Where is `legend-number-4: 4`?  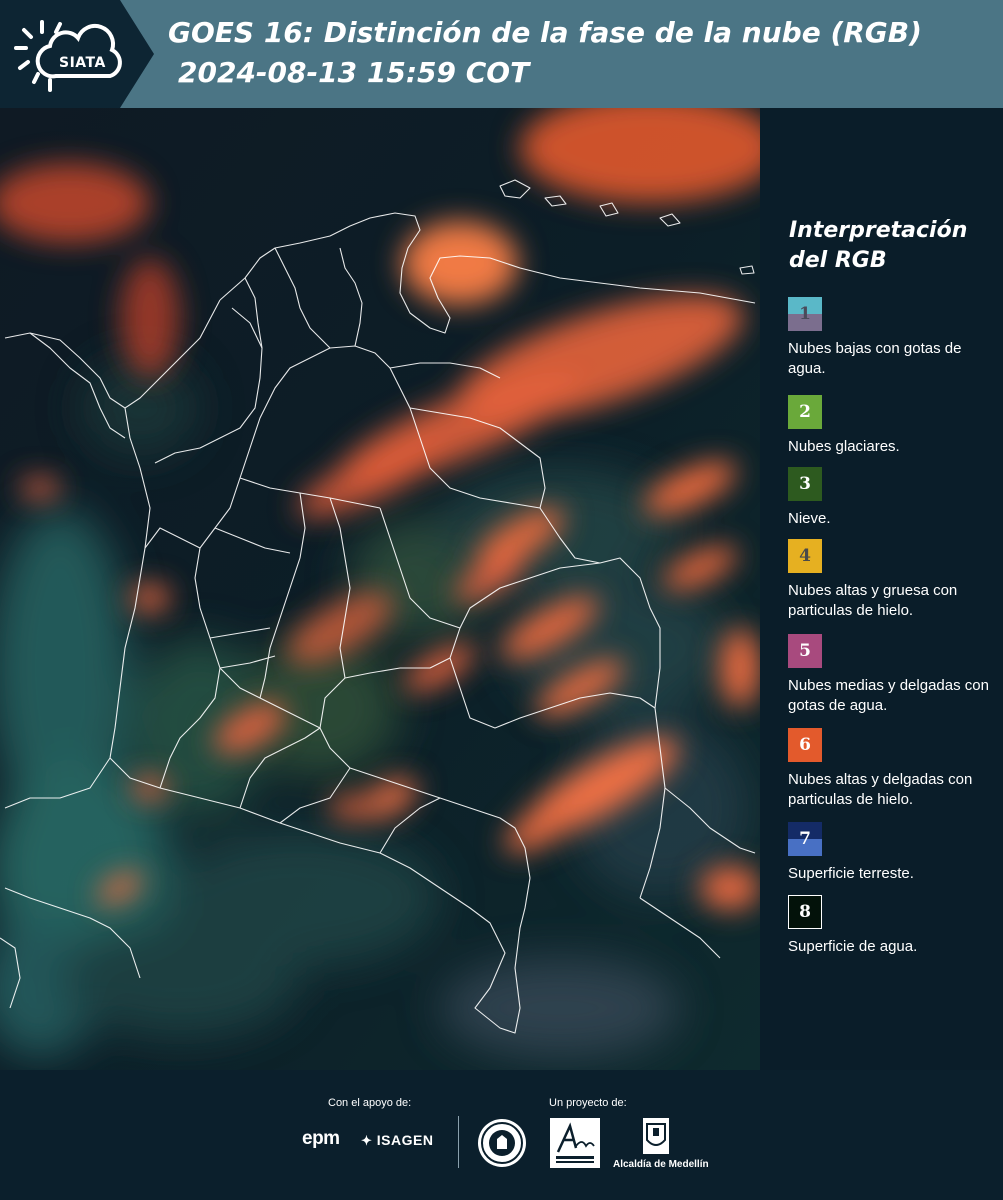
legend-number-4: 4 is located at coordinates (805, 556).